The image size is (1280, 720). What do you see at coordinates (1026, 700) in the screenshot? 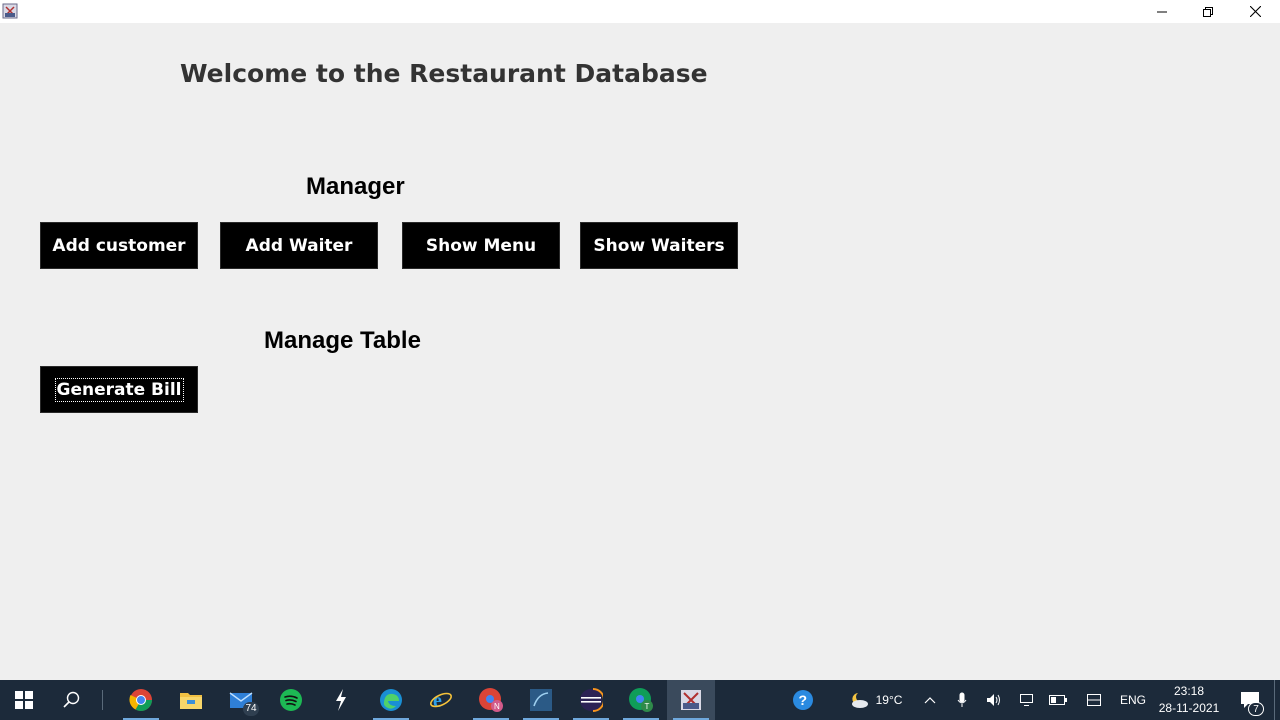
I see `network-icon` at bounding box center [1026, 700].